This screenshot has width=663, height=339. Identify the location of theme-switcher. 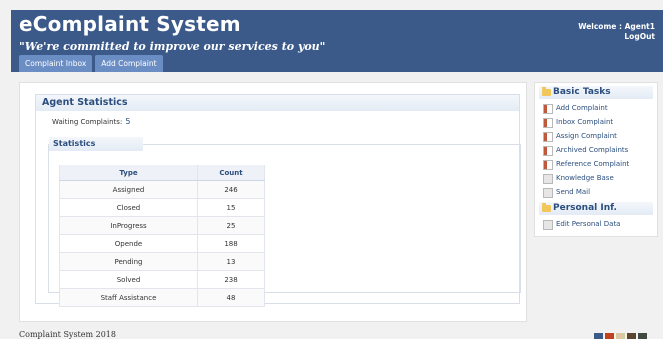
(620, 336).